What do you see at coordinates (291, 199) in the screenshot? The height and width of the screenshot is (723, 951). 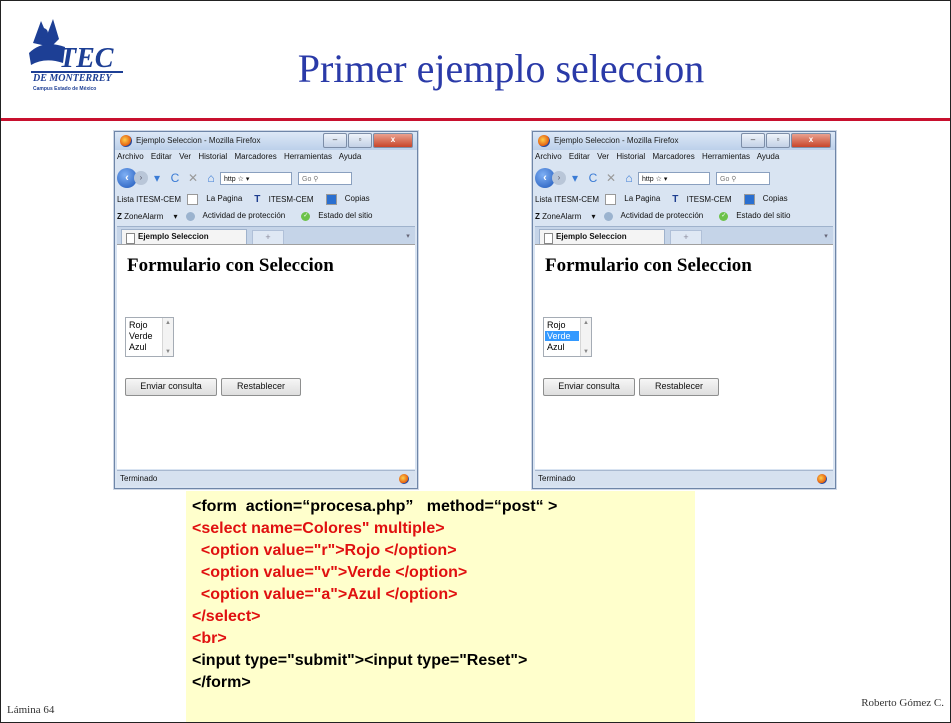 I see `bookmark-label: ITESM-CEM` at bounding box center [291, 199].